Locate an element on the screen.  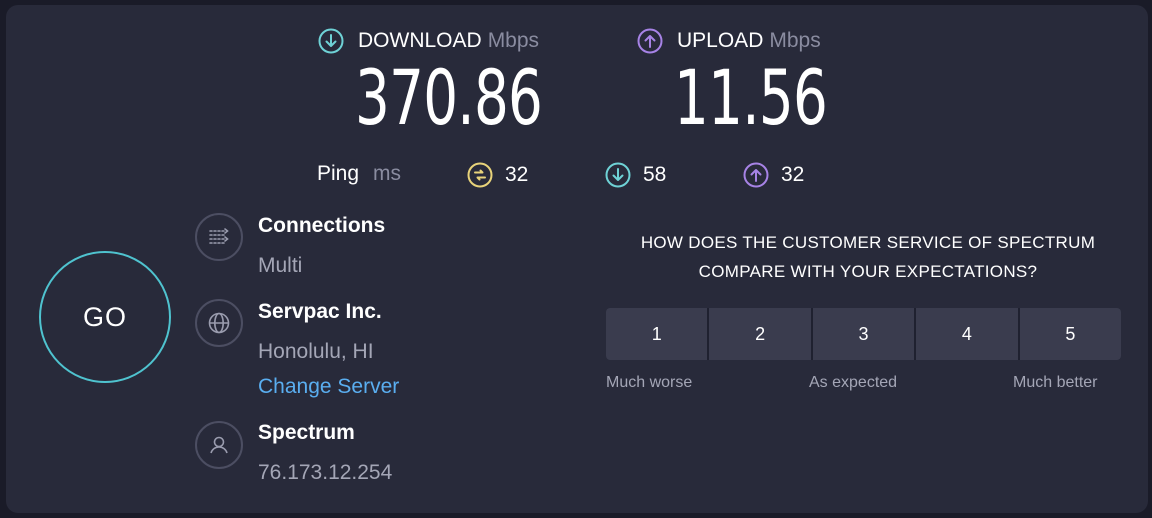
upload-header: UPLOAD Mbps is located at coordinates (729, 41).